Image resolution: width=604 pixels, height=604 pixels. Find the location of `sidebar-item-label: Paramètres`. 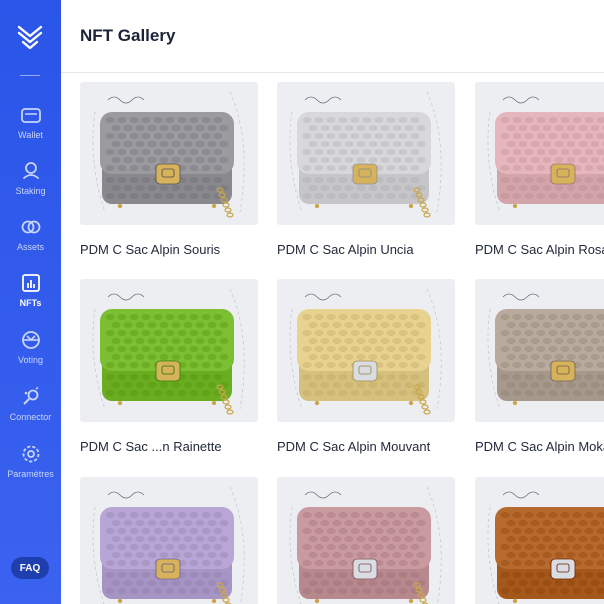

sidebar-item-label: Paramètres is located at coordinates (30, 474).